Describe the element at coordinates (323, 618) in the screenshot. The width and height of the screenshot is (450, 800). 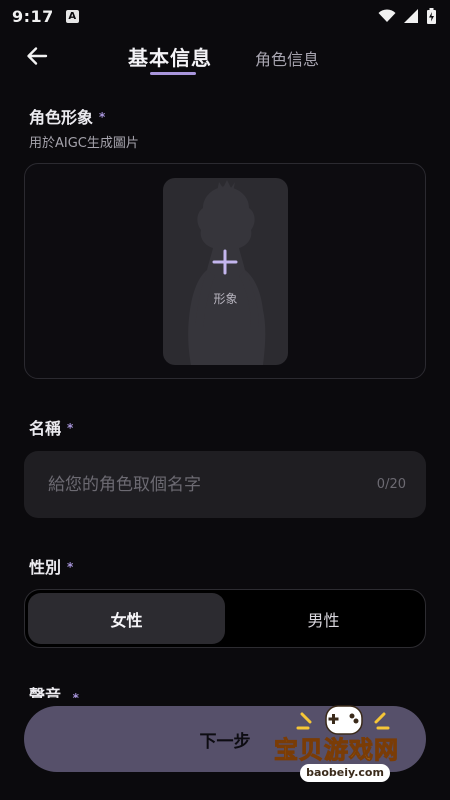
I see `gender-option-male: 男性` at that location.